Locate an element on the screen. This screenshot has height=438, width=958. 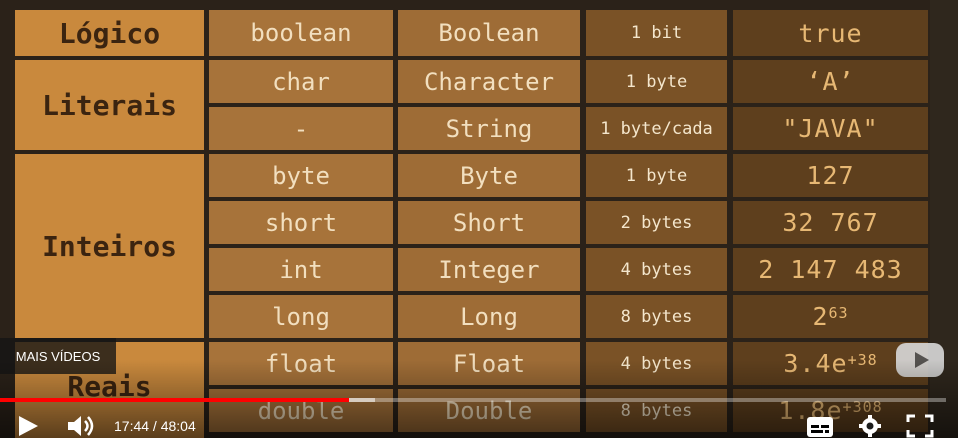
progress-played is located at coordinates (174, 400).